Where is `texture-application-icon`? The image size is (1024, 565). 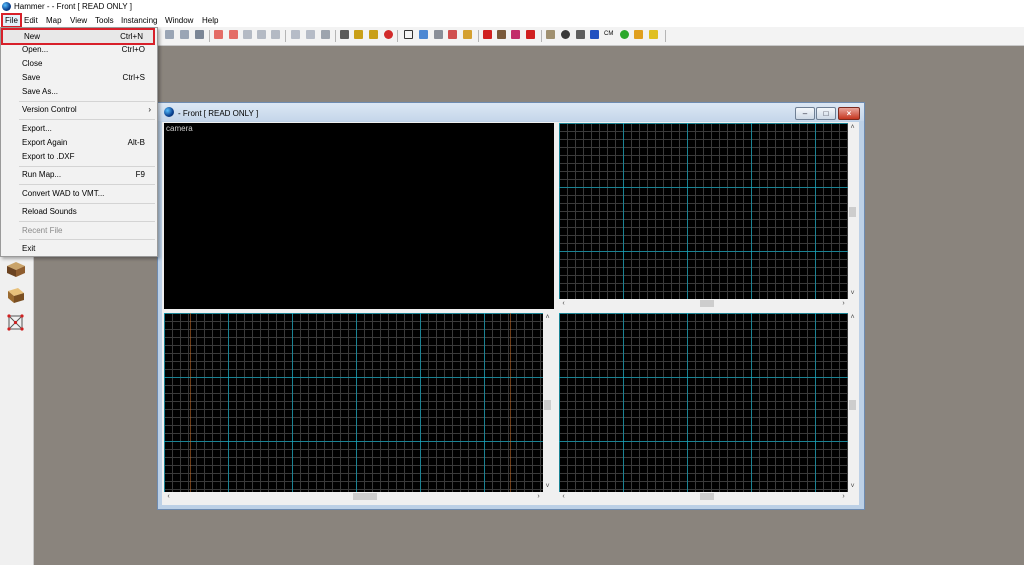 texture-application-icon is located at coordinates (16, 295).